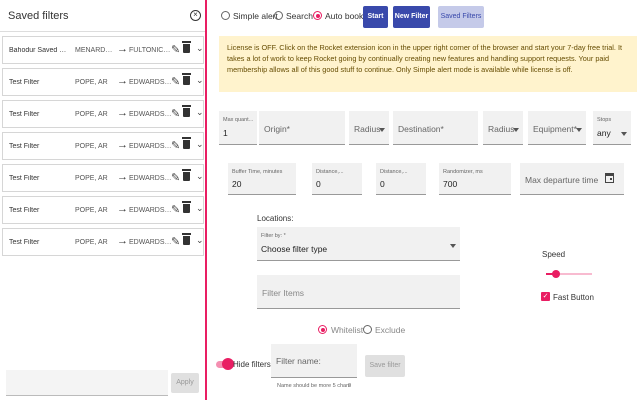 This screenshot has width=640, height=400. I want to click on stops-label: Stops, so click(604, 120).